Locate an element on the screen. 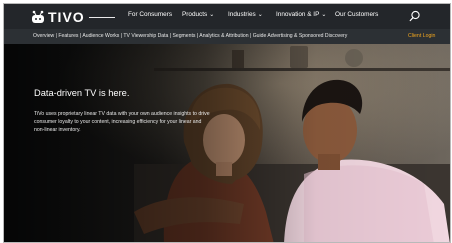  nav-item-industries: Industries ⌄ is located at coordinates (245, 14).